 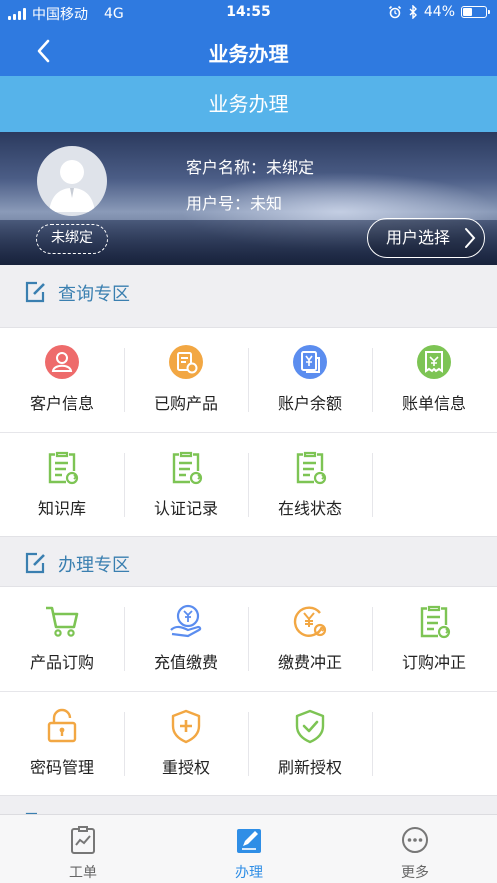 What do you see at coordinates (186, 362) in the screenshot?
I see `purchased-products-icon` at bounding box center [186, 362].